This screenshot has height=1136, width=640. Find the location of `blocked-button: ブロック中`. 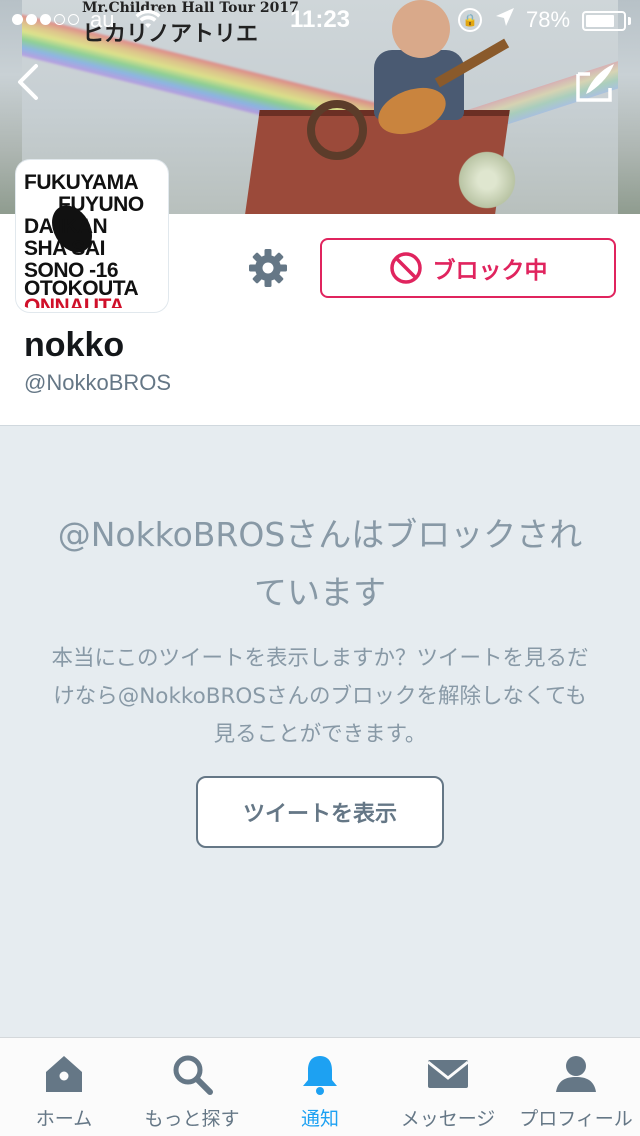

blocked-button: ブロック中 is located at coordinates (468, 268).